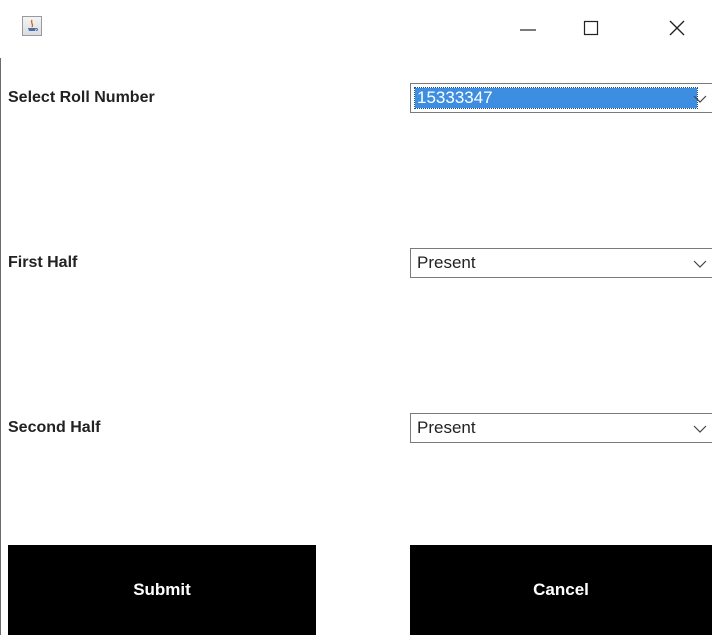 The height and width of the screenshot is (635, 712). Describe the element at coordinates (54, 427) in the screenshot. I see `second-half-label: Second Half` at that location.